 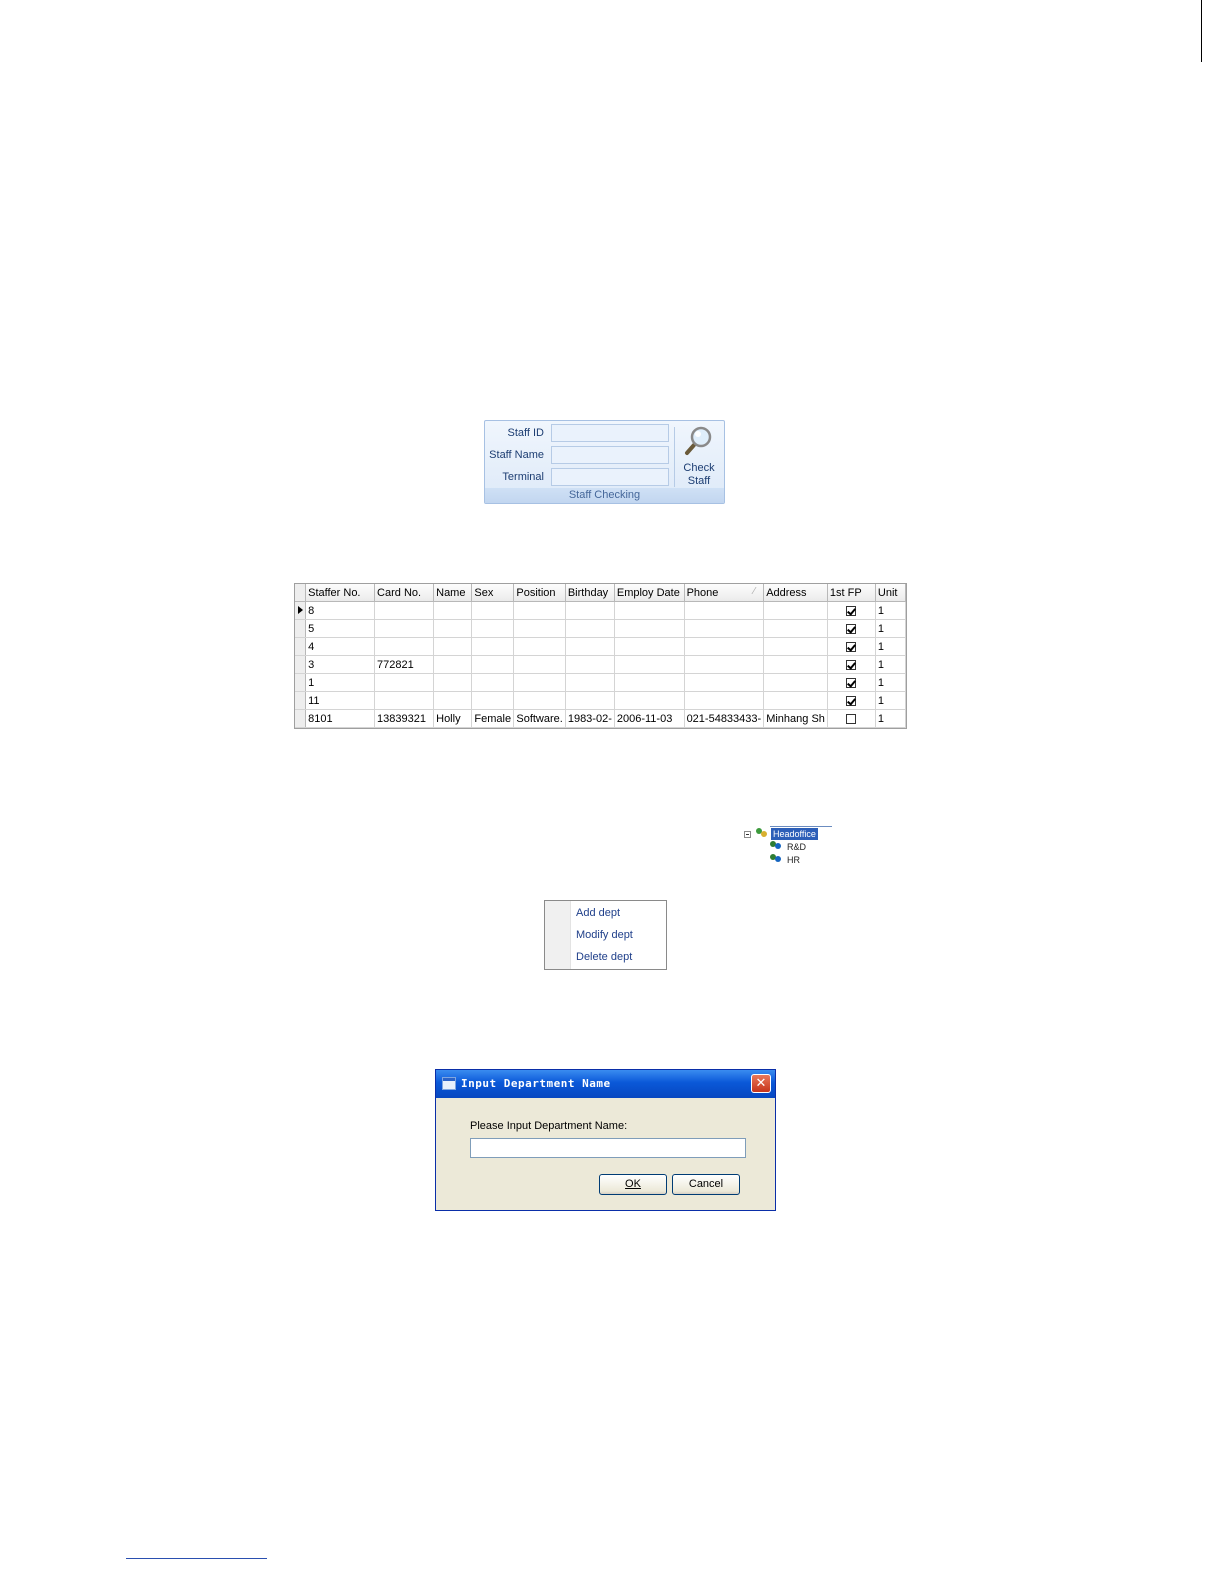 I want to click on column-header: Staffer No., so click(x=340, y=593).